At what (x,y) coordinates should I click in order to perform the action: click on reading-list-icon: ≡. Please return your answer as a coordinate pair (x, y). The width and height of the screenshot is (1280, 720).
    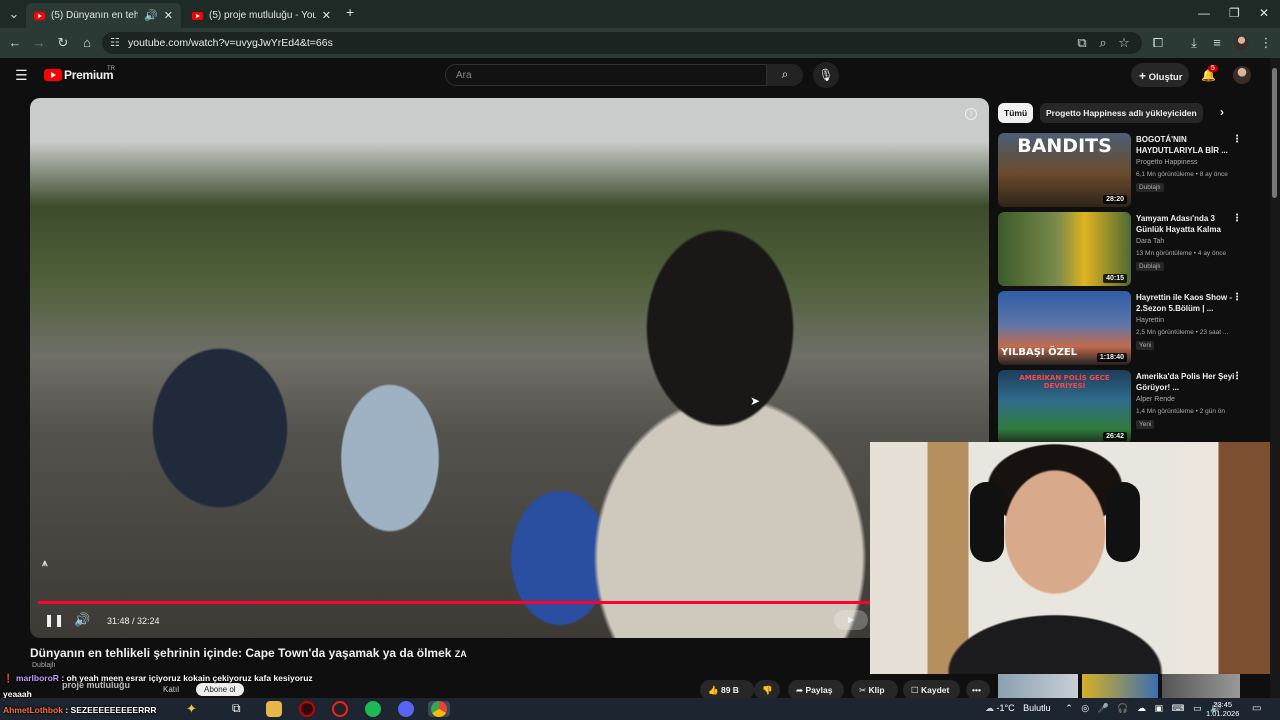
    Looking at the image, I should click on (1217, 42).